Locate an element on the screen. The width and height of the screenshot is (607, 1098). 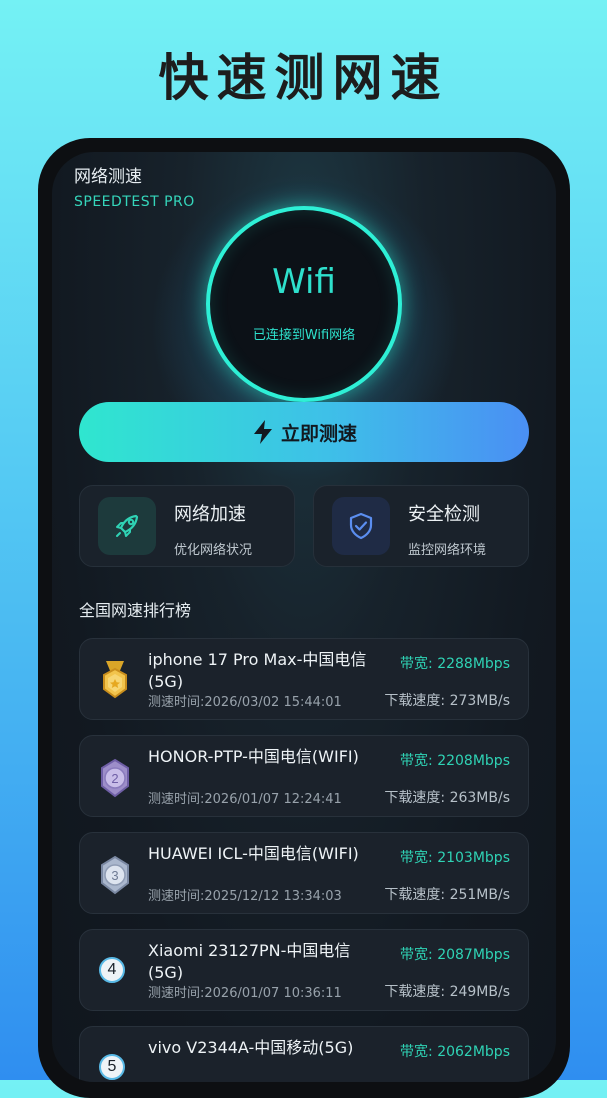
start-test-button: 立即测速 is located at coordinates (304, 432).